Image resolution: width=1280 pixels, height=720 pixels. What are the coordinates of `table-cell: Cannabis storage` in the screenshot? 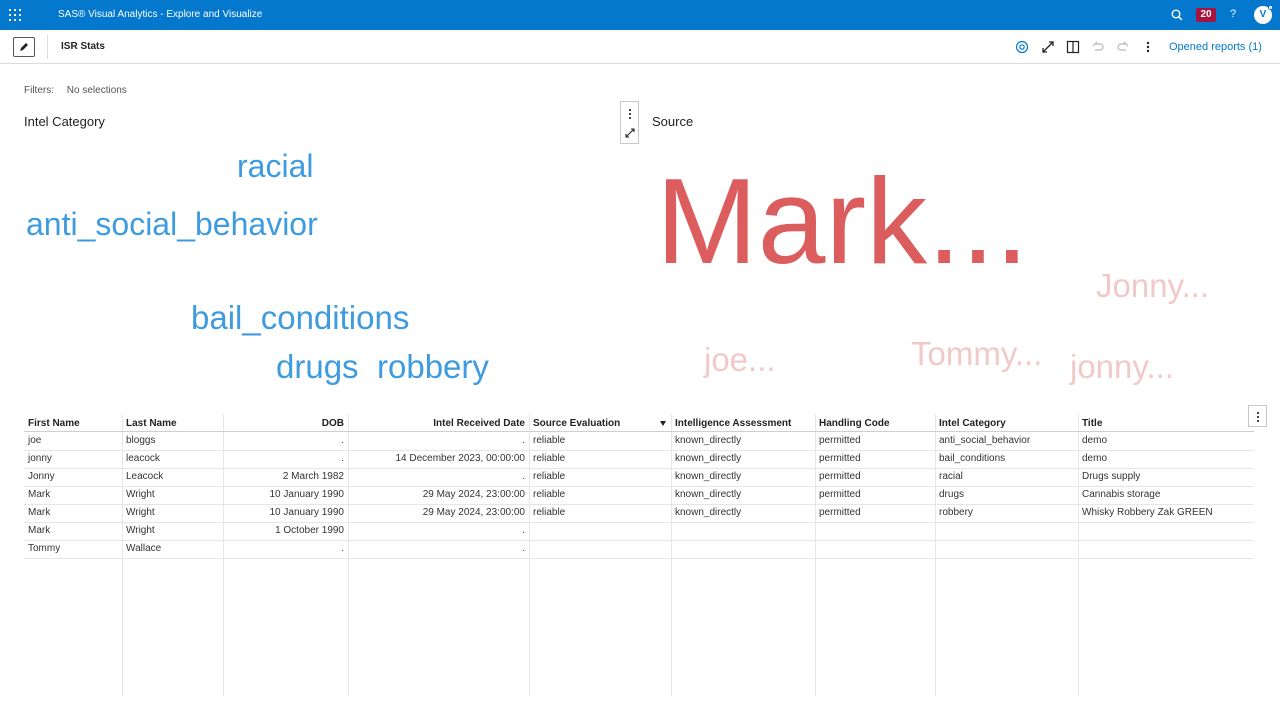 It's located at (1166, 495).